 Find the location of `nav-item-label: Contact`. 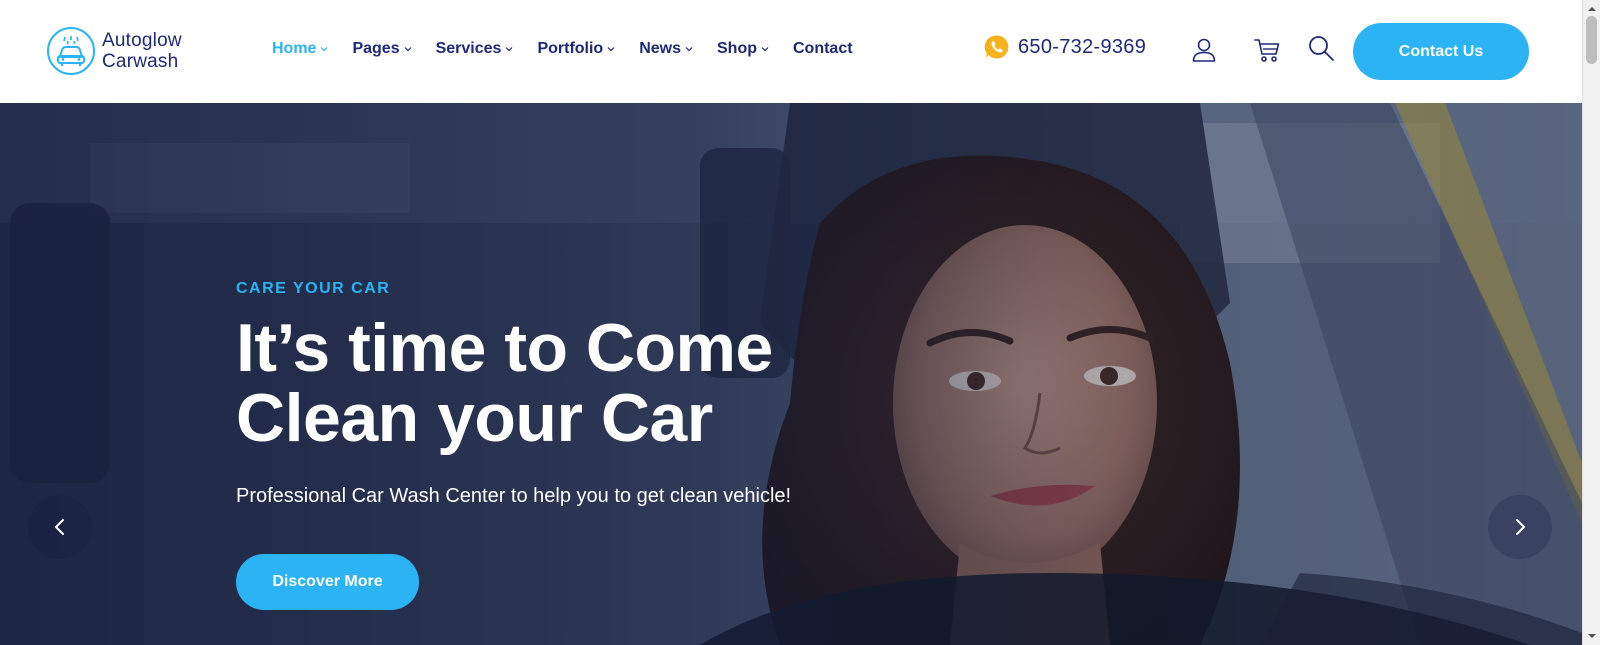

nav-item-label: Contact is located at coordinates (823, 48).